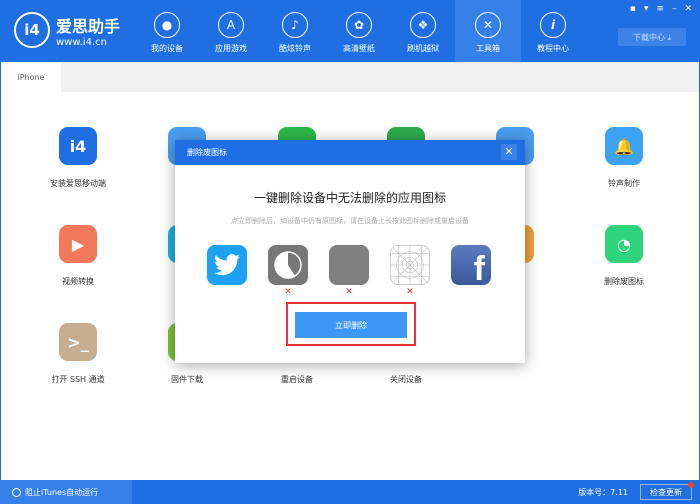  What do you see at coordinates (652, 37) in the screenshot?
I see `download-center-button: 下载中心 ⤓` at bounding box center [652, 37].